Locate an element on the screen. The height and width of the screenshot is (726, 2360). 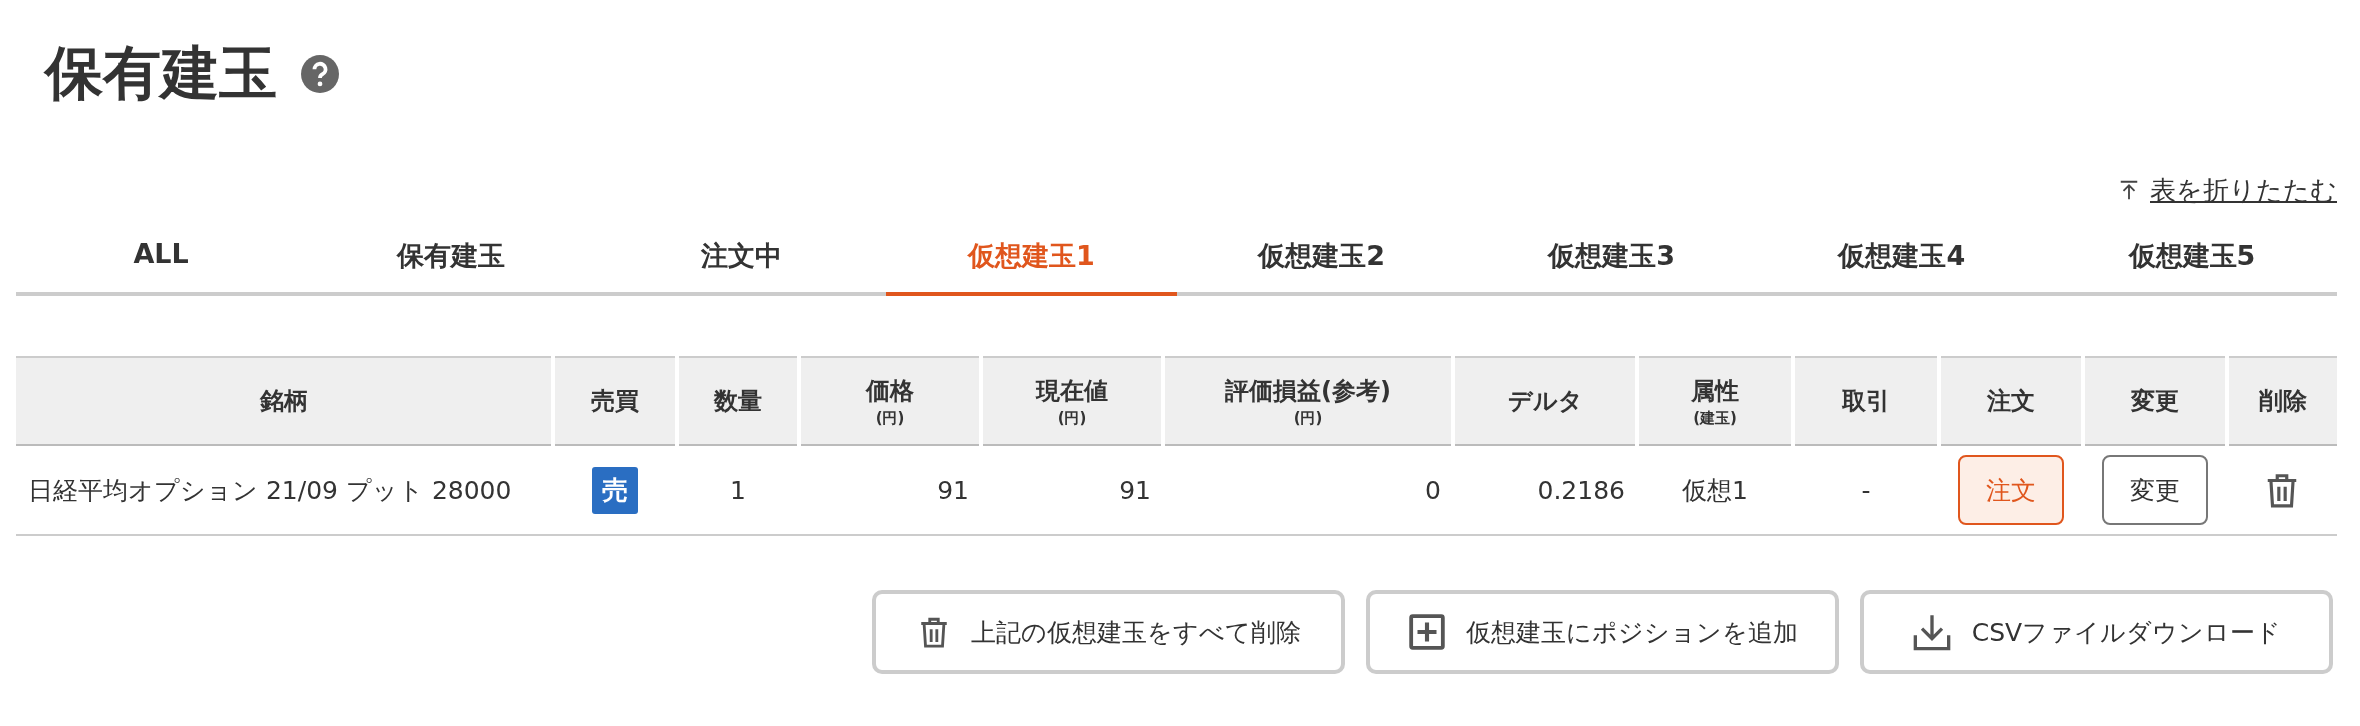
column-header: 変更 is located at coordinates (2155, 401).